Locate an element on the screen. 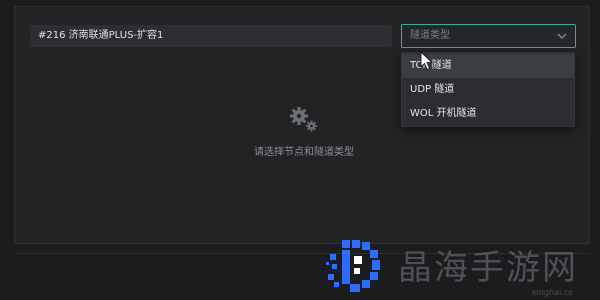 The width and height of the screenshot is (600, 300). tunnel-type-select: 隧道类型 is located at coordinates (488, 36).